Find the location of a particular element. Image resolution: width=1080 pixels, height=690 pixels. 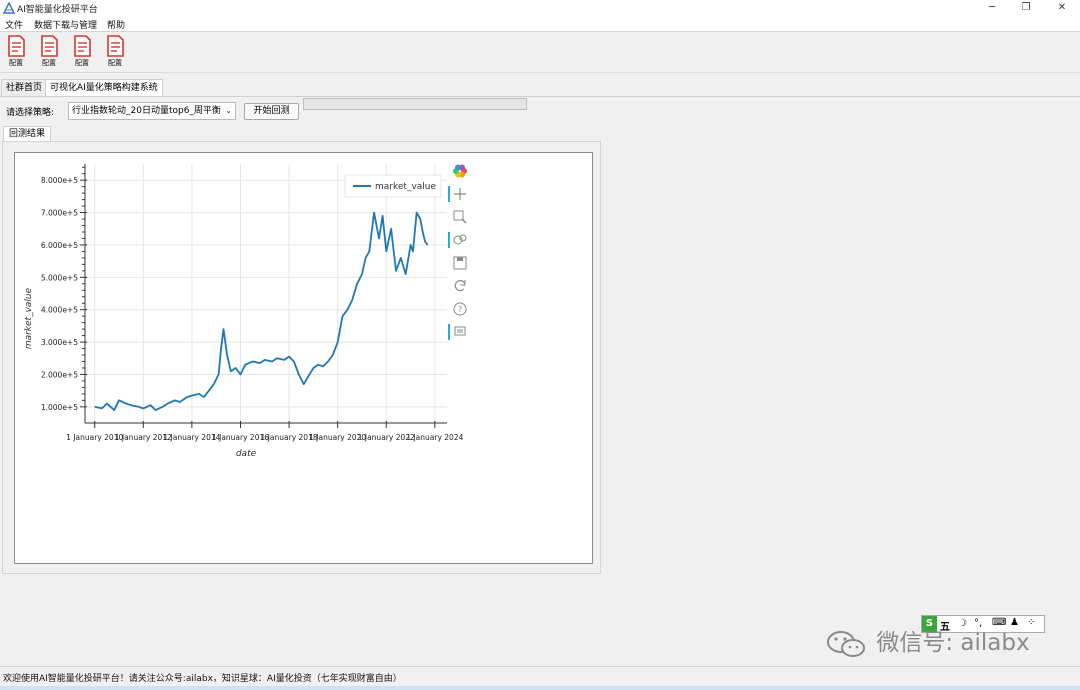

hover-icon is located at coordinates (460, 331).